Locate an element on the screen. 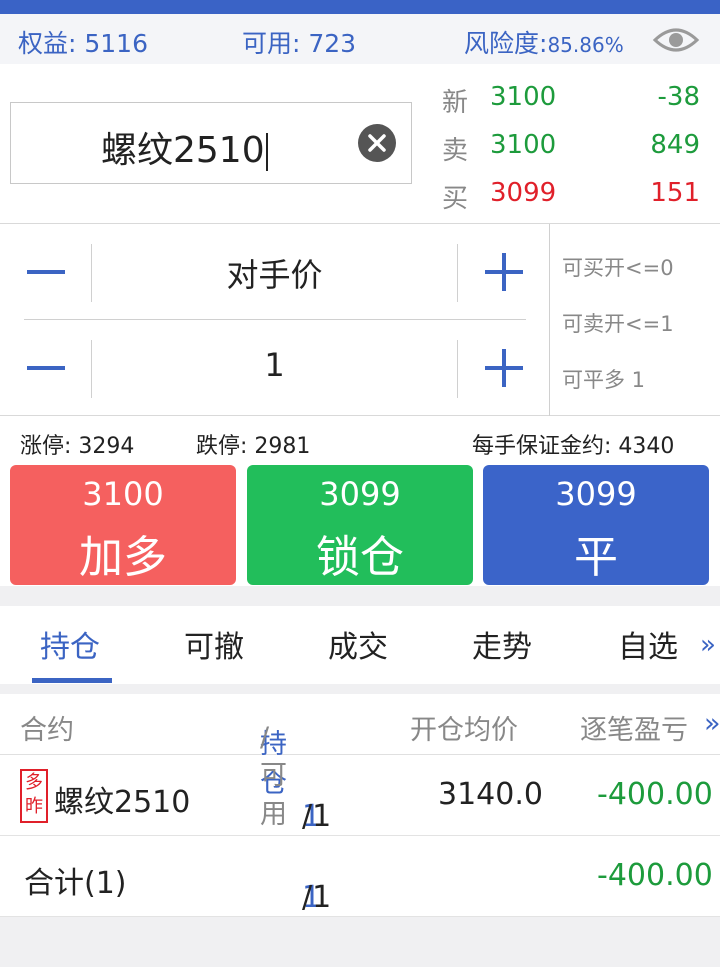 This screenshot has height=967, width=720. tab-positions: 持仓 is located at coordinates (70, 644).